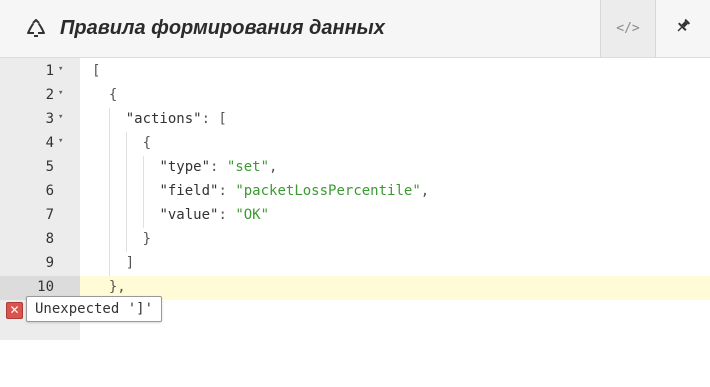  I want to click on line-number: 10, so click(45, 287).